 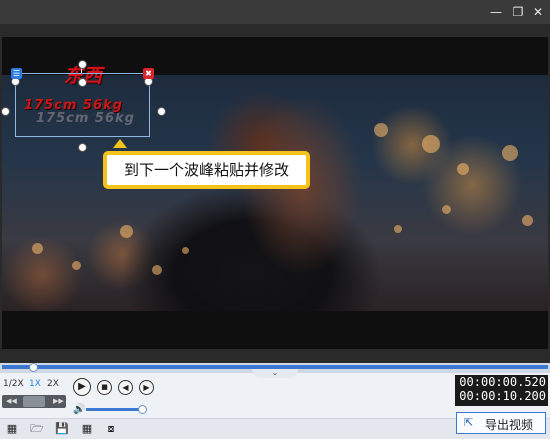 I want to click on volume-slider, so click(x=116, y=409).